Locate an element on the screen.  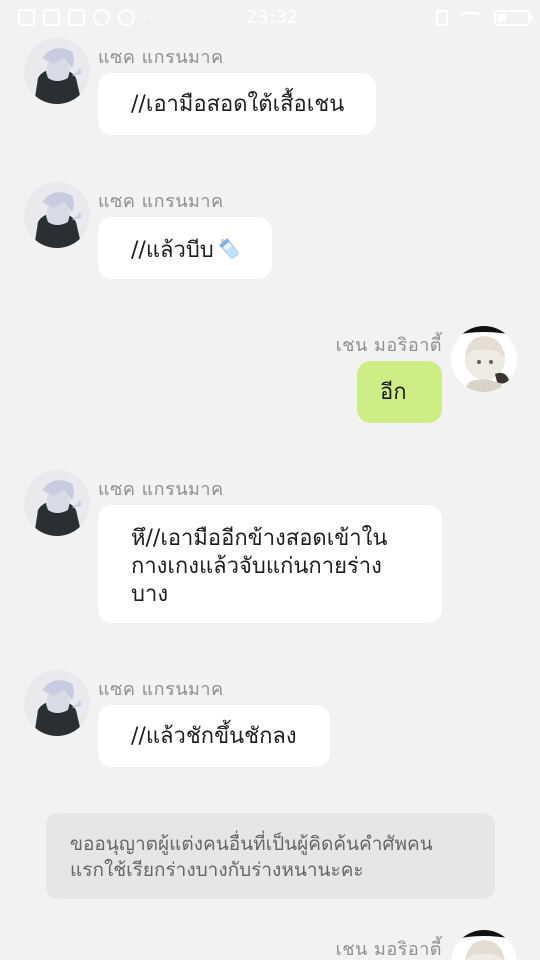
status-time: 23:32 is located at coordinates (272, 17).